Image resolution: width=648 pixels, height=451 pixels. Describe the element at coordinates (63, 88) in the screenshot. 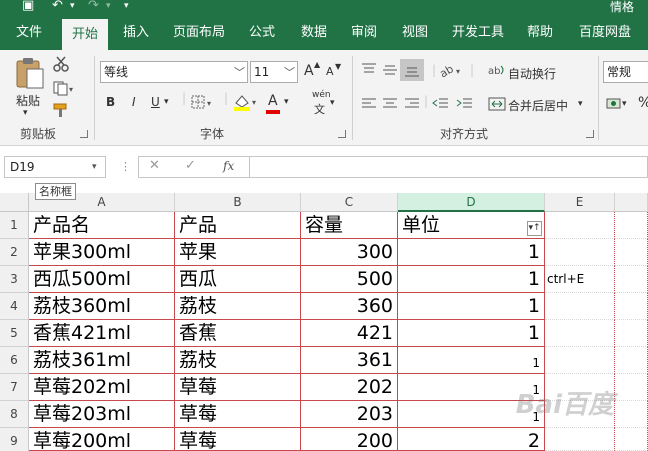

I see `copy-icon: ▾` at that location.